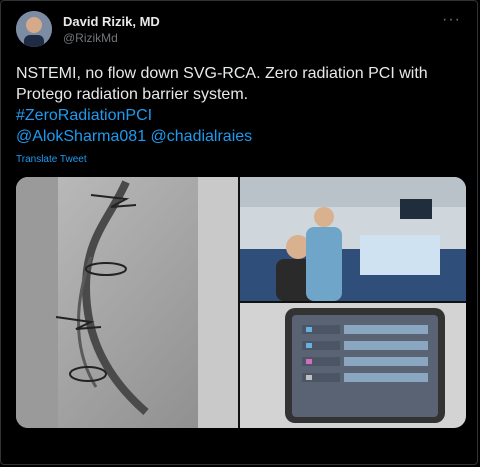  Describe the element at coordinates (353, 365) in the screenshot. I see `control-panel-photo` at that location.